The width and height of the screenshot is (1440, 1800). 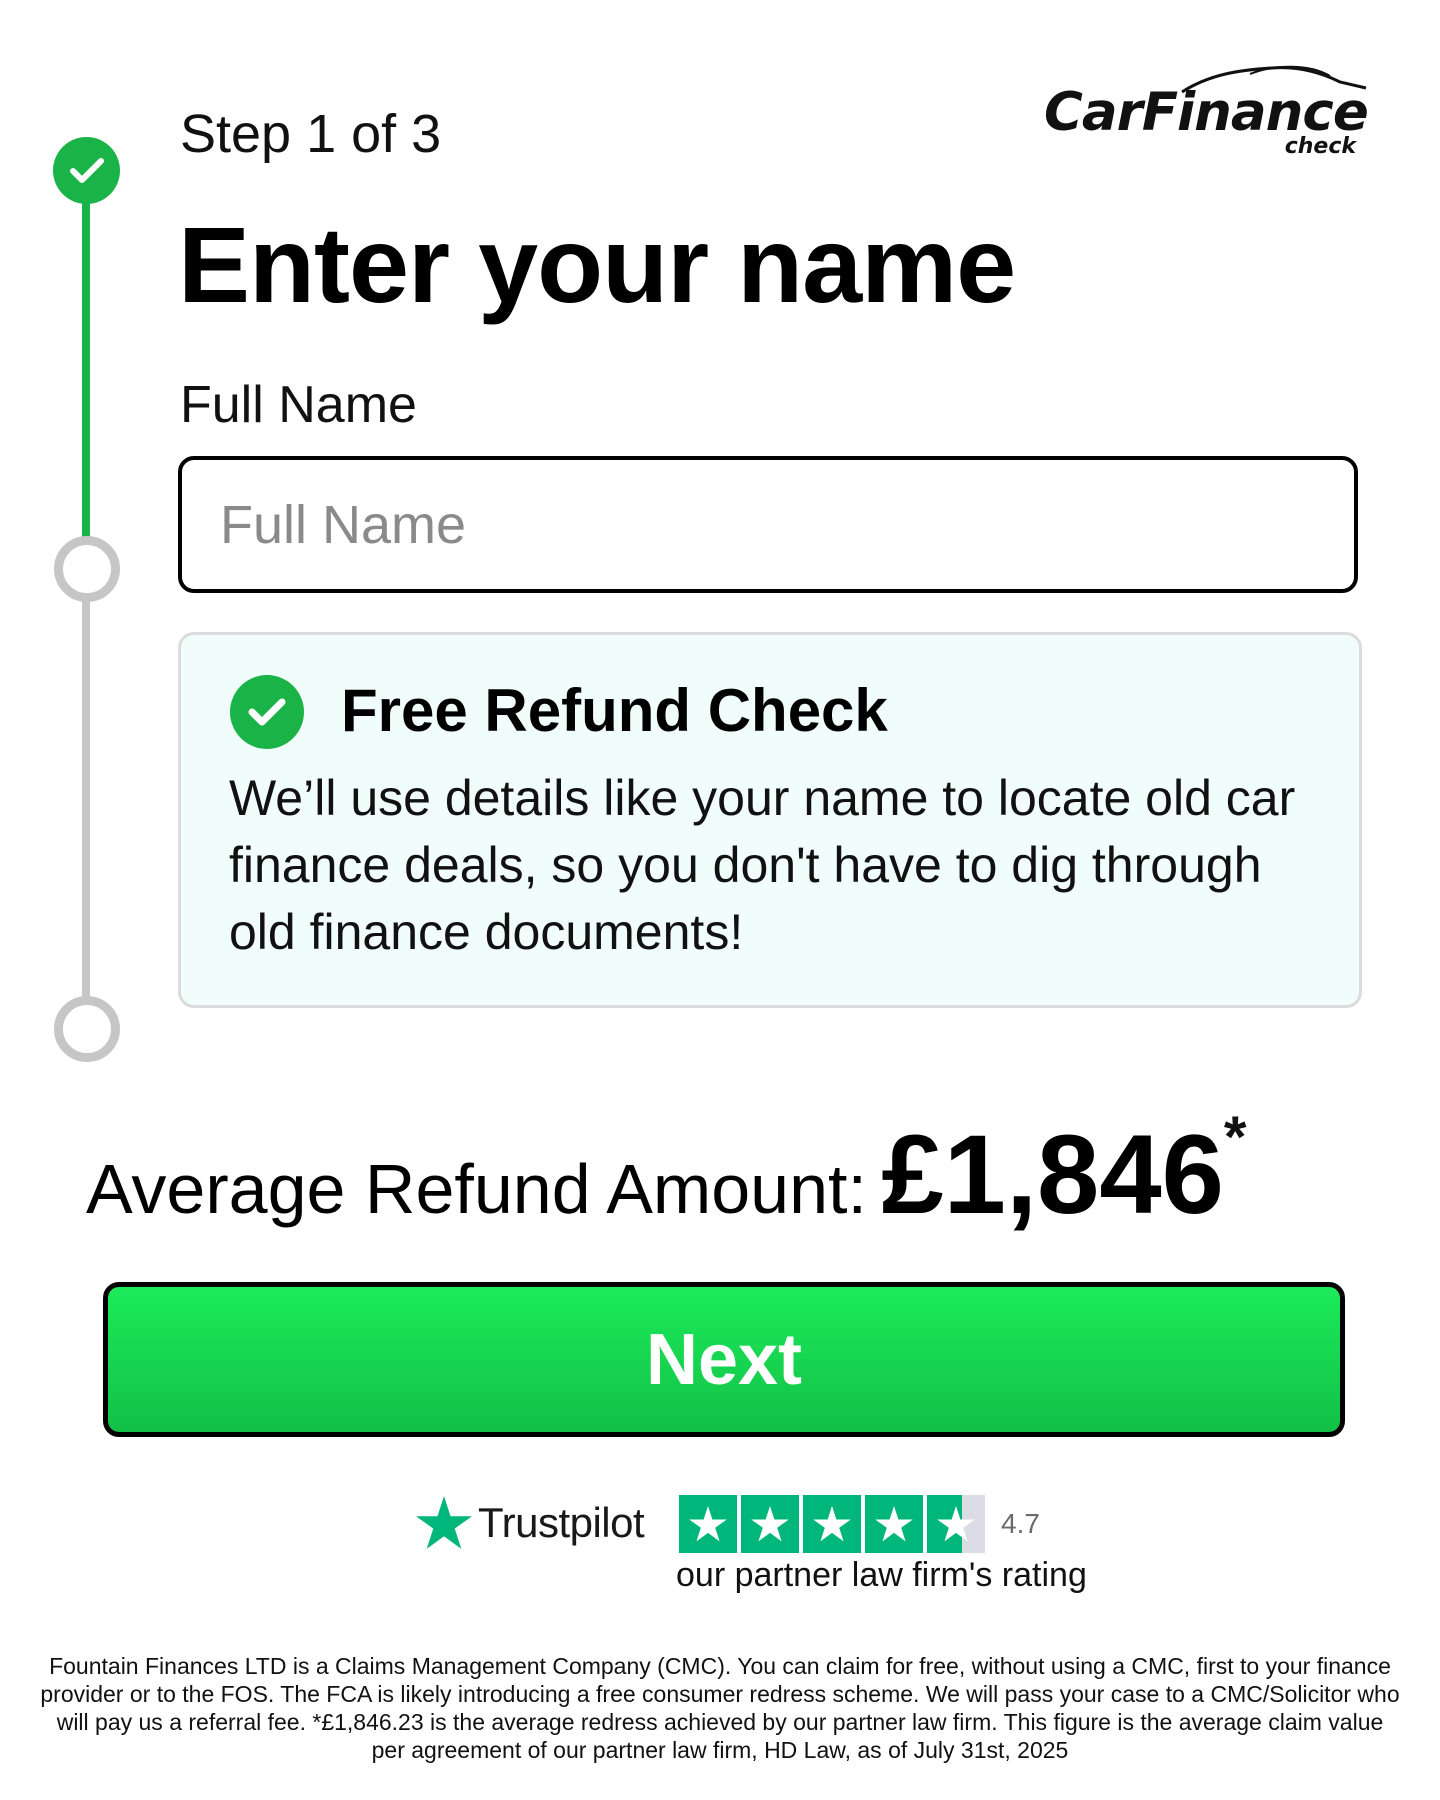 I want to click on logo-brand-car: Car, so click(x=1093, y=112).